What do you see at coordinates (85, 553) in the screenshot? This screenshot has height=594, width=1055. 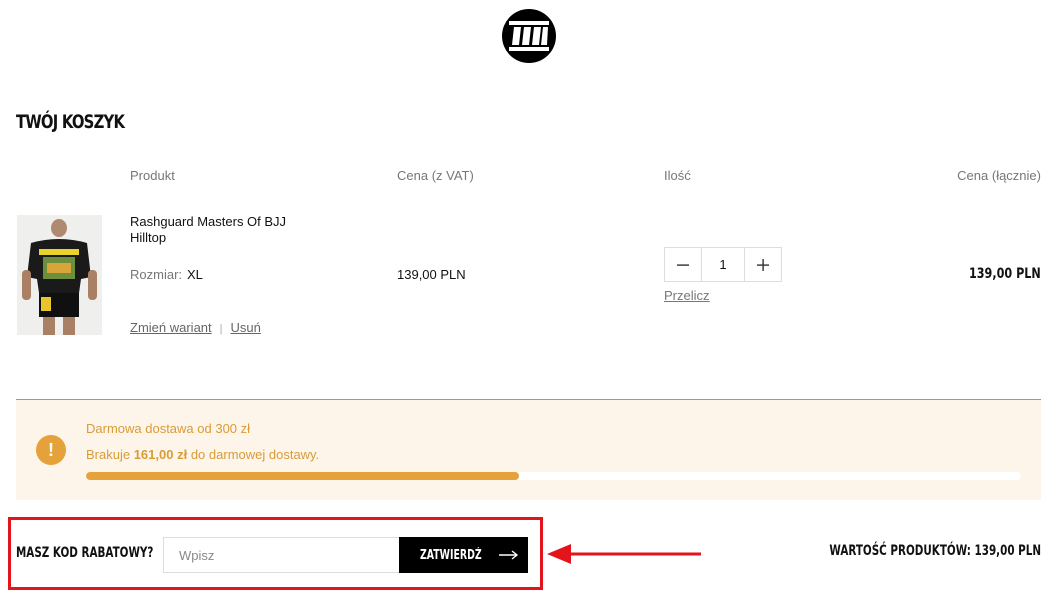 I see `coupon-label: MASZ KOD RABATOWY?` at bounding box center [85, 553].